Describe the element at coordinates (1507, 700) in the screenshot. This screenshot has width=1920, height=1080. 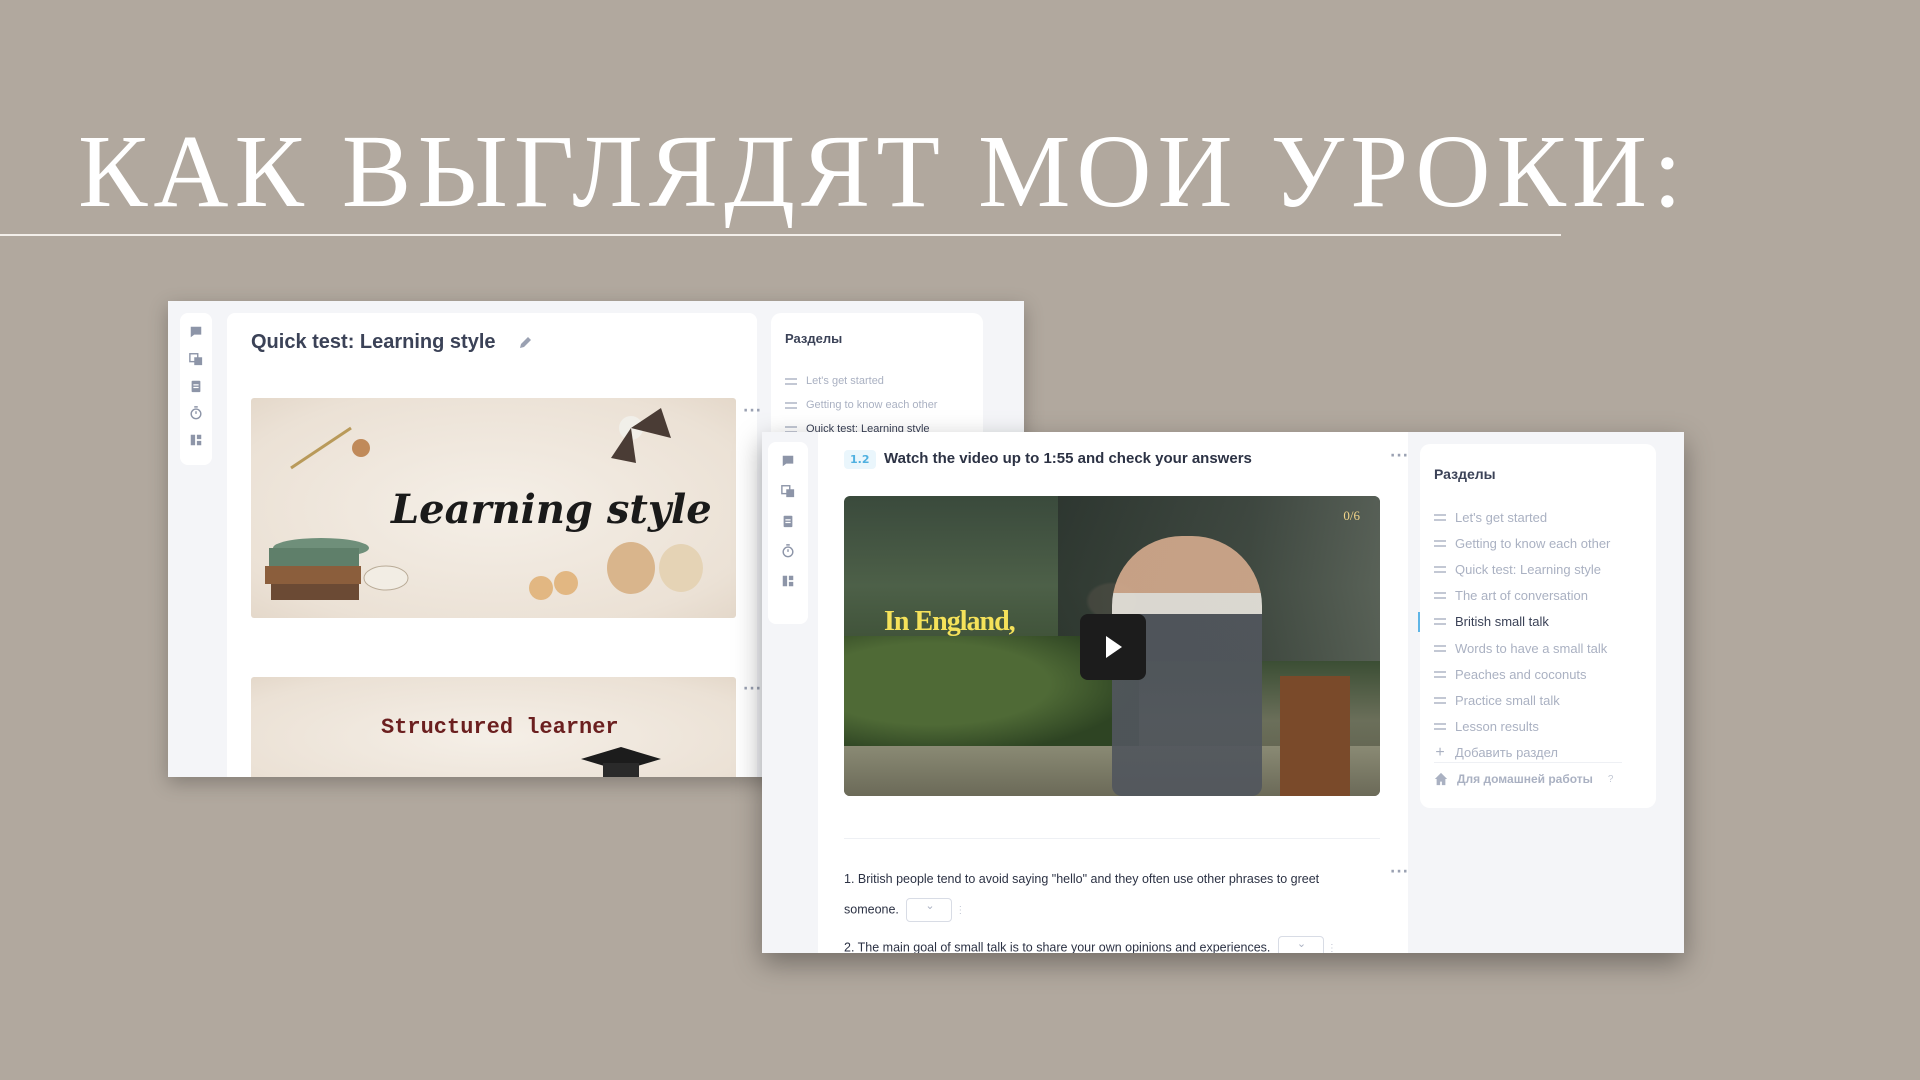
I see `section-label: Practice small talk` at that location.